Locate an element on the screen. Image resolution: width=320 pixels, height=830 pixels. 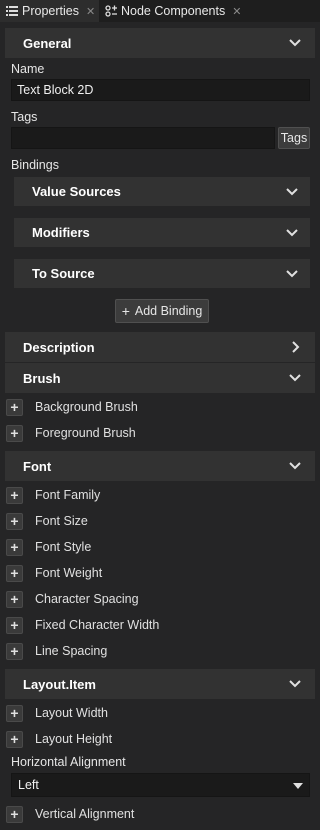
section-layout-item: Layout.Item is located at coordinates (160, 684).